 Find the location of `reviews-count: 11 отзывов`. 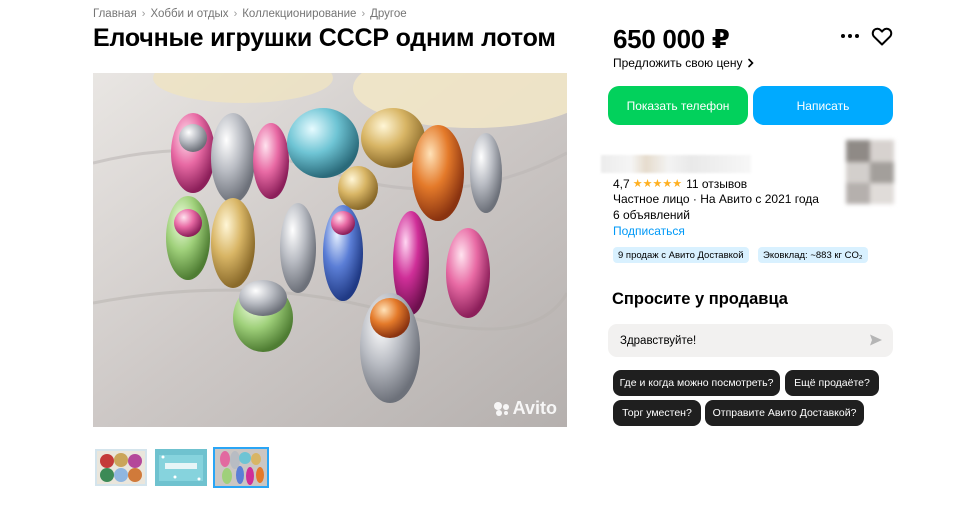

reviews-count: 11 отзывов is located at coordinates (716, 184).